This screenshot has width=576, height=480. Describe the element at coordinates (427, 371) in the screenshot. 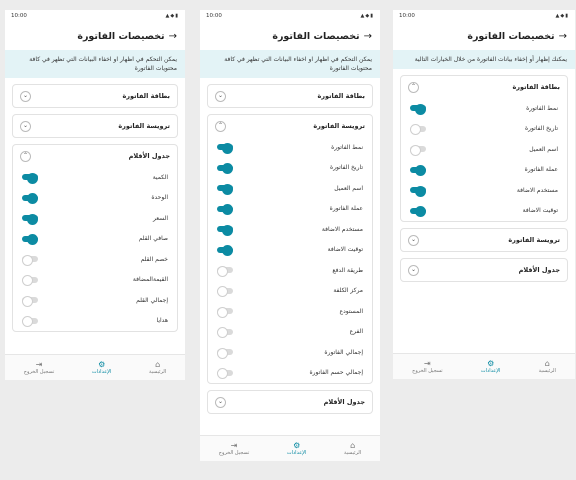

I see `nav-label: تسجيل الخروج` at that location.